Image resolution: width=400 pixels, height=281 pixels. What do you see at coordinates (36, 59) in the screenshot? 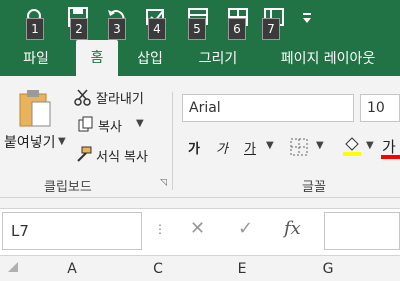
I see `tab-file: 파일` at bounding box center [36, 59].